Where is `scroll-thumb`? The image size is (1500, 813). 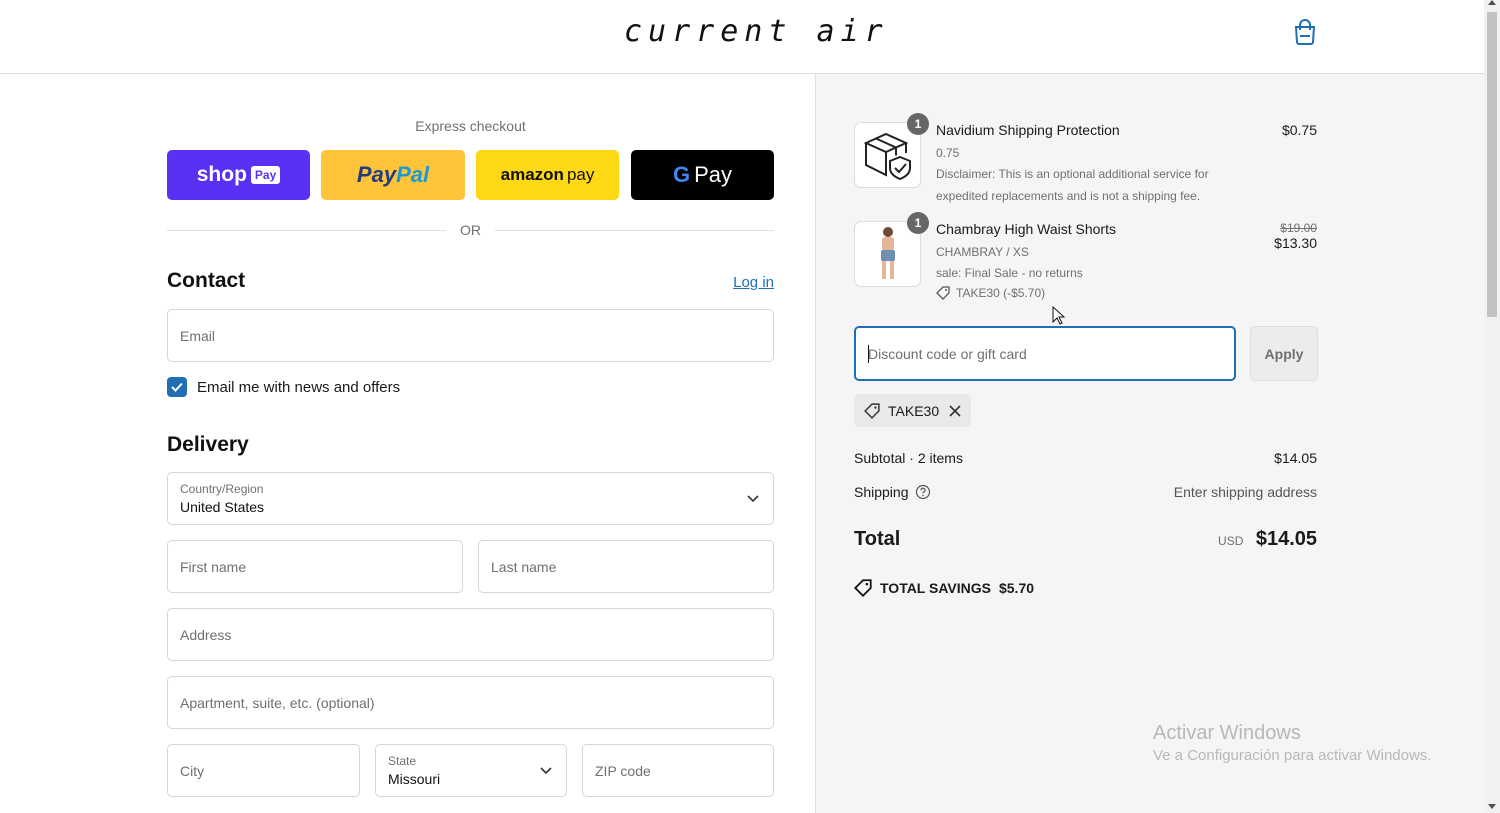 scroll-thumb is located at coordinates (1492, 164).